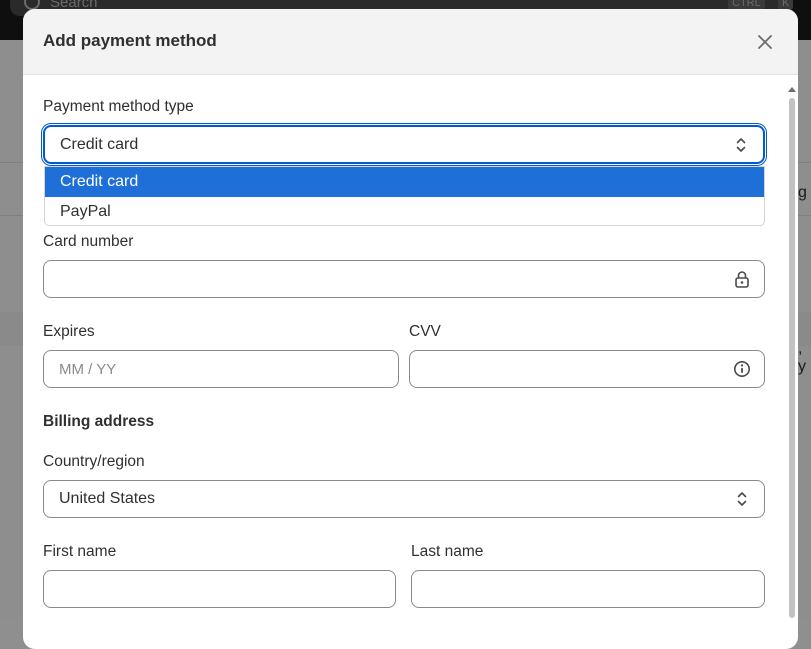 The image size is (811, 649). What do you see at coordinates (107, 498) in the screenshot?
I see `country-region-value: United States` at bounding box center [107, 498].